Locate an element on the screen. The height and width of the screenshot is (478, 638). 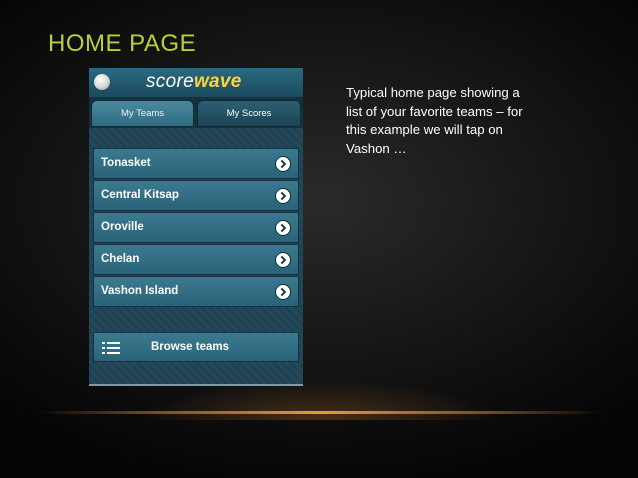
scorewave-ball-icon is located at coordinates (102, 82).